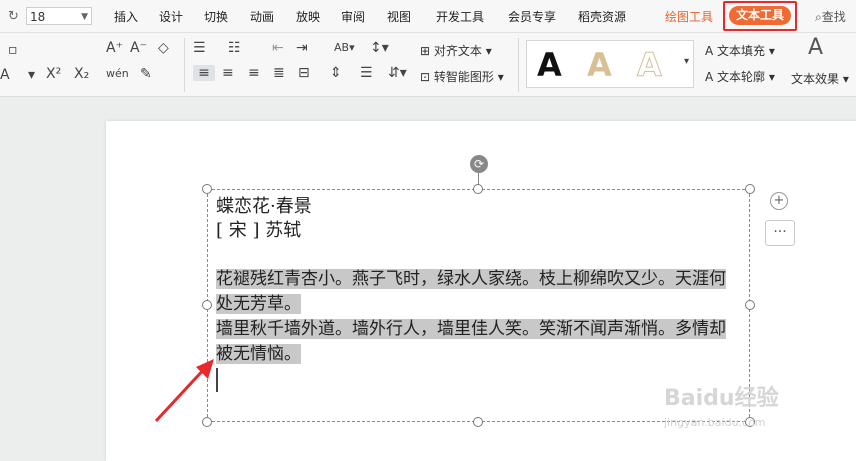 The image size is (856, 461). Describe the element at coordinates (818, 17) in the screenshot. I see `search-icon: ⌕` at that location.